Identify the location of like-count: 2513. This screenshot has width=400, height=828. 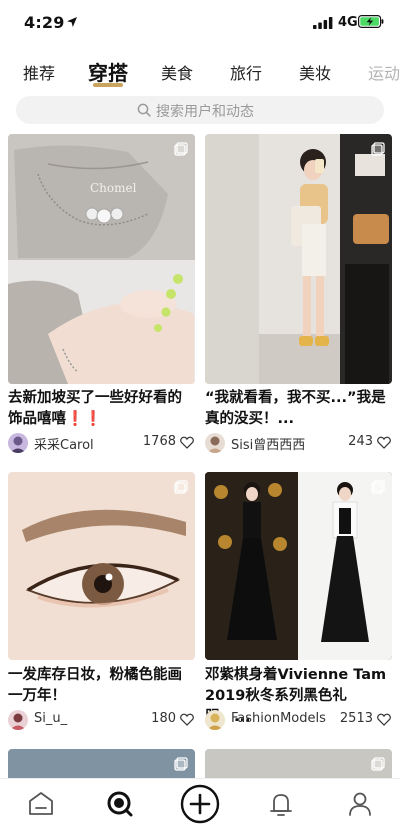
(356, 718).